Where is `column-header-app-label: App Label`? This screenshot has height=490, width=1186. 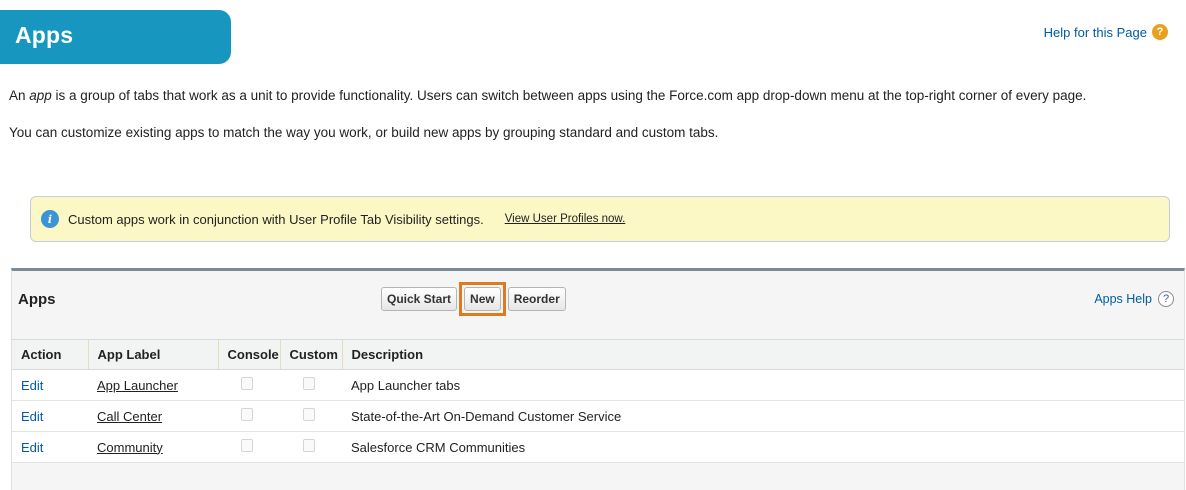 column-header-app-label: App Label is located at coordinates (152, 354).